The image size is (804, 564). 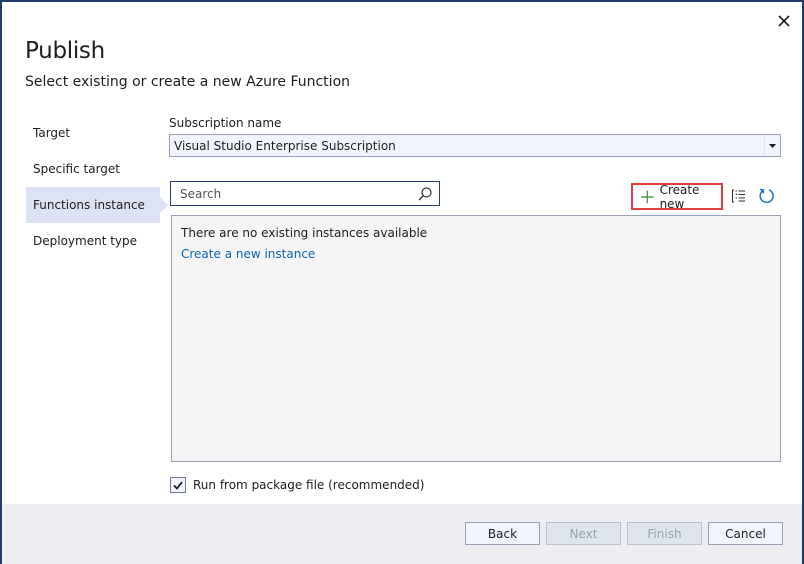 I want to click on run-from-package-checkbox, so click(x=178, y=485).